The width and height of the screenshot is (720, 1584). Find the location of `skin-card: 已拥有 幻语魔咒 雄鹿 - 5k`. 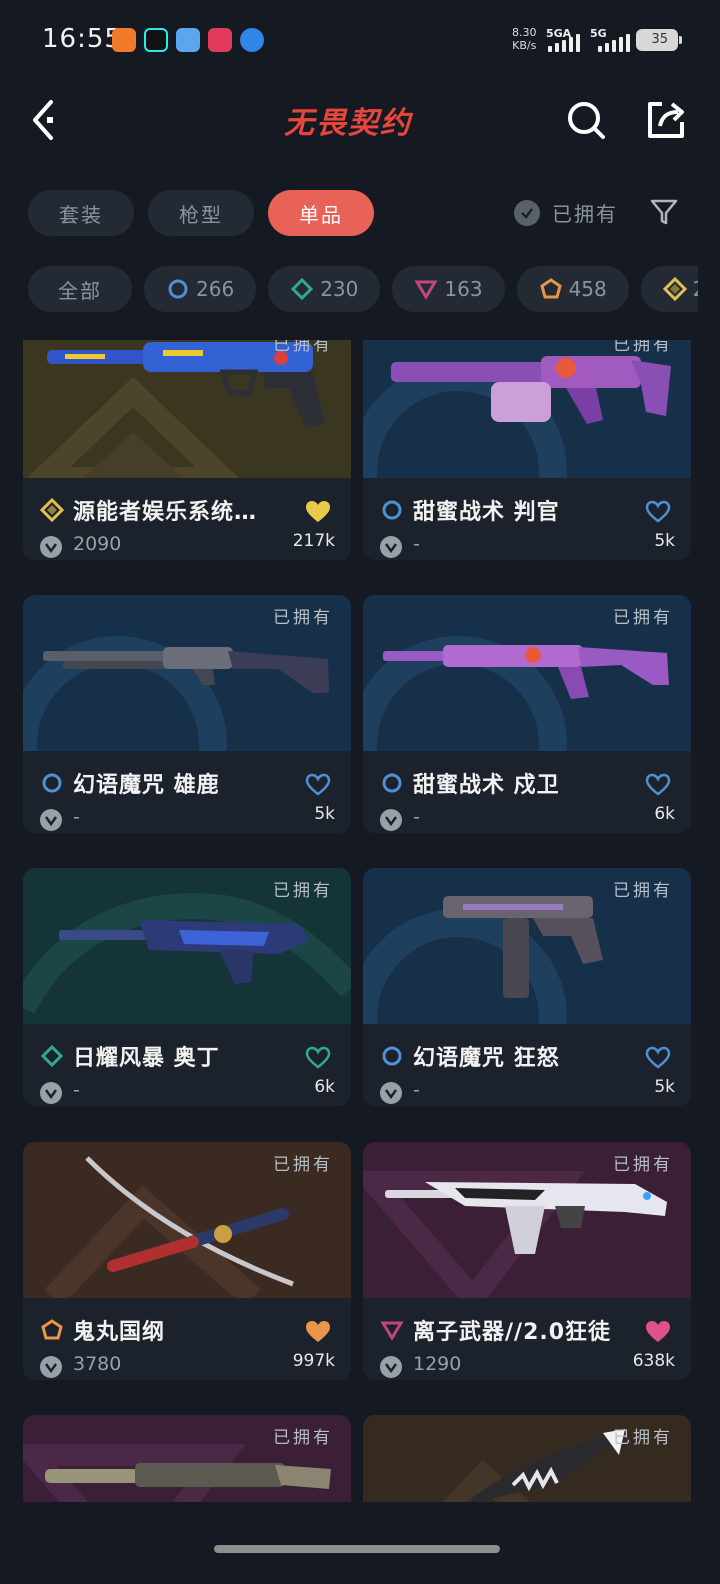

skin-card: 已拥有 幻语魔咒 雄鹿 - 5k is located at coordinates (187, 714).